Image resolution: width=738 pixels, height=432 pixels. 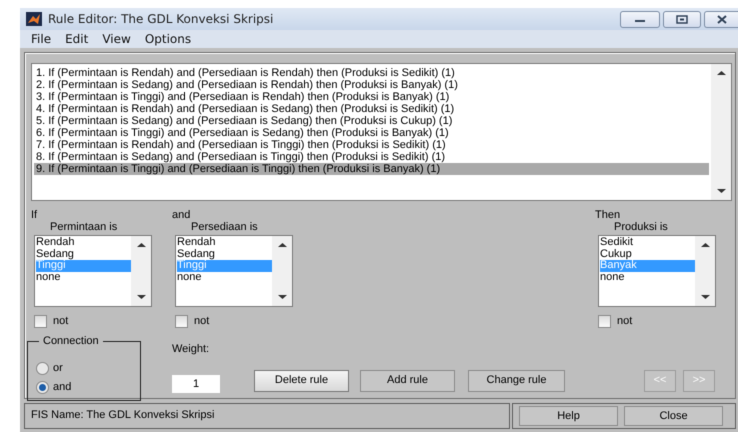 I want to click on membership-list: Sedikit Cukup Banyak none, so click(x=657, y=271).